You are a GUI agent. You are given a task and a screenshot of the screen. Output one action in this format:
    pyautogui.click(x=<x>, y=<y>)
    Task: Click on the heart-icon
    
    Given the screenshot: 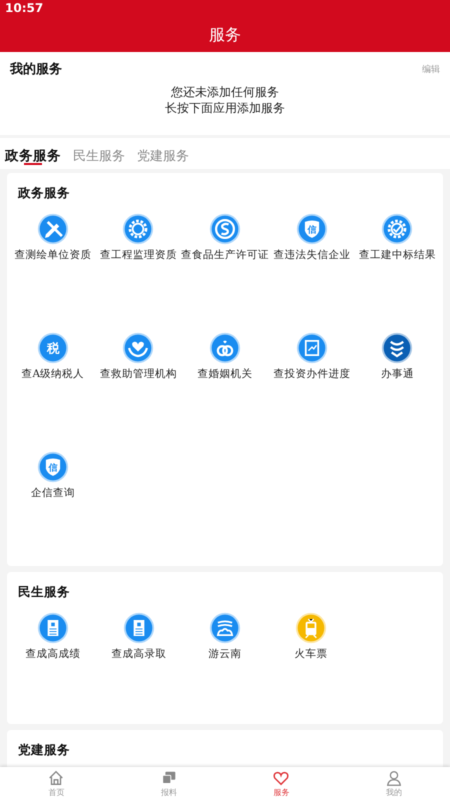 What is the action you would take?
    pyautogui.click(x=281, y=778)
    